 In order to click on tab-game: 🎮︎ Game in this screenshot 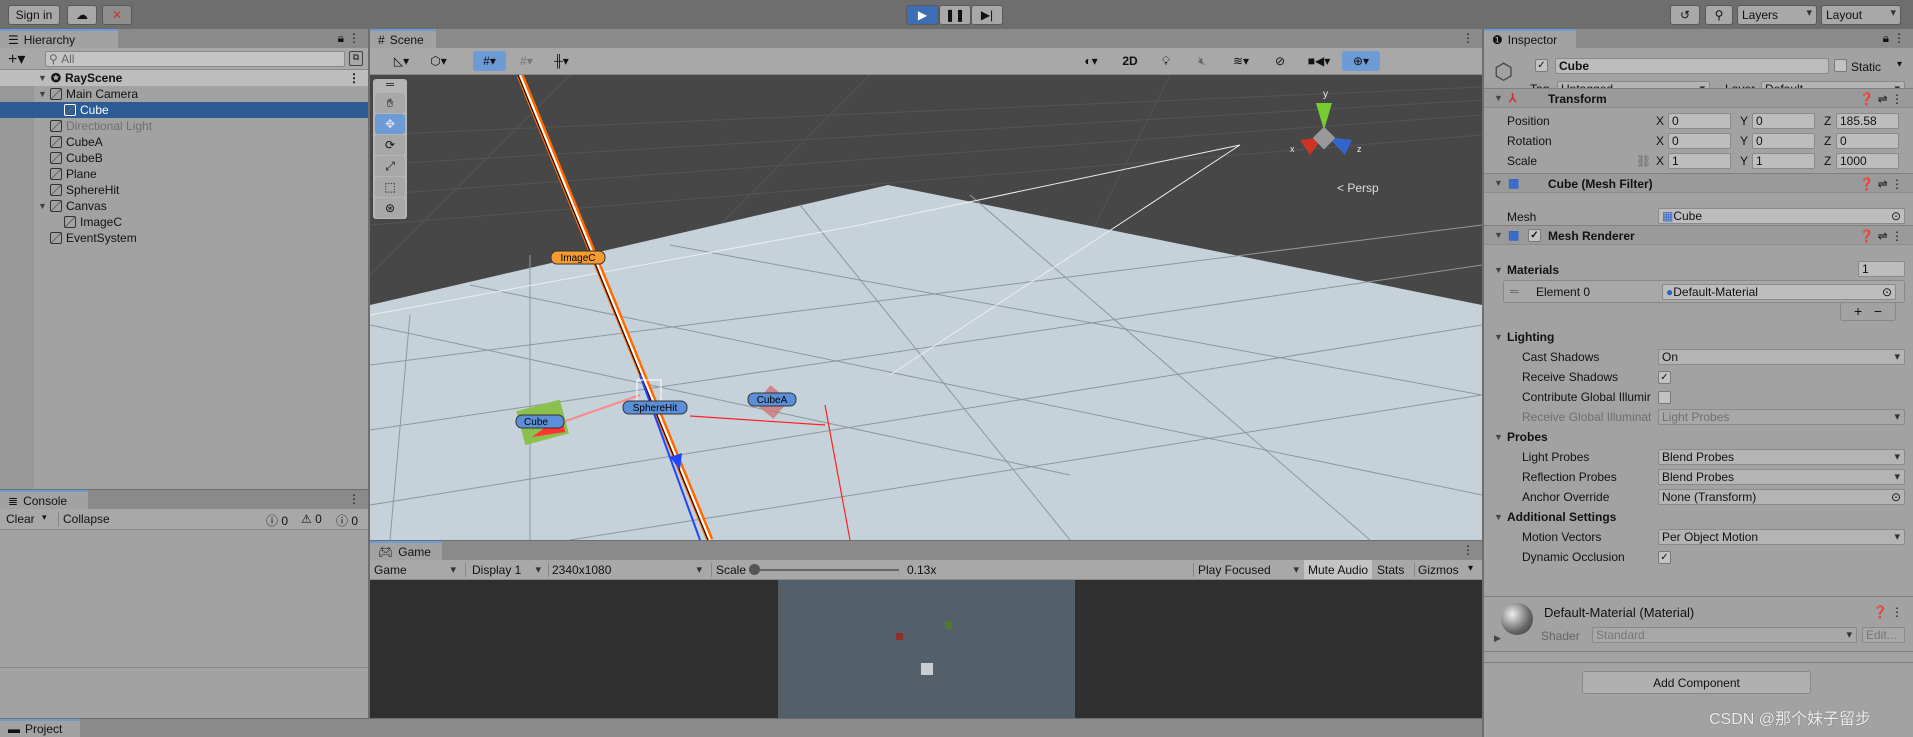, I will do `click(406, 550)`.